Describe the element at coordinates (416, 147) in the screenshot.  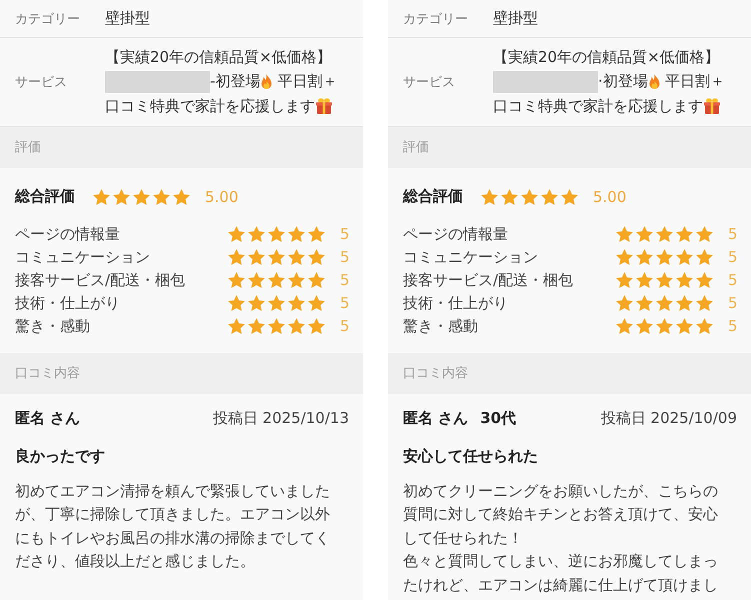
I see `section-title: 評価` at that location.